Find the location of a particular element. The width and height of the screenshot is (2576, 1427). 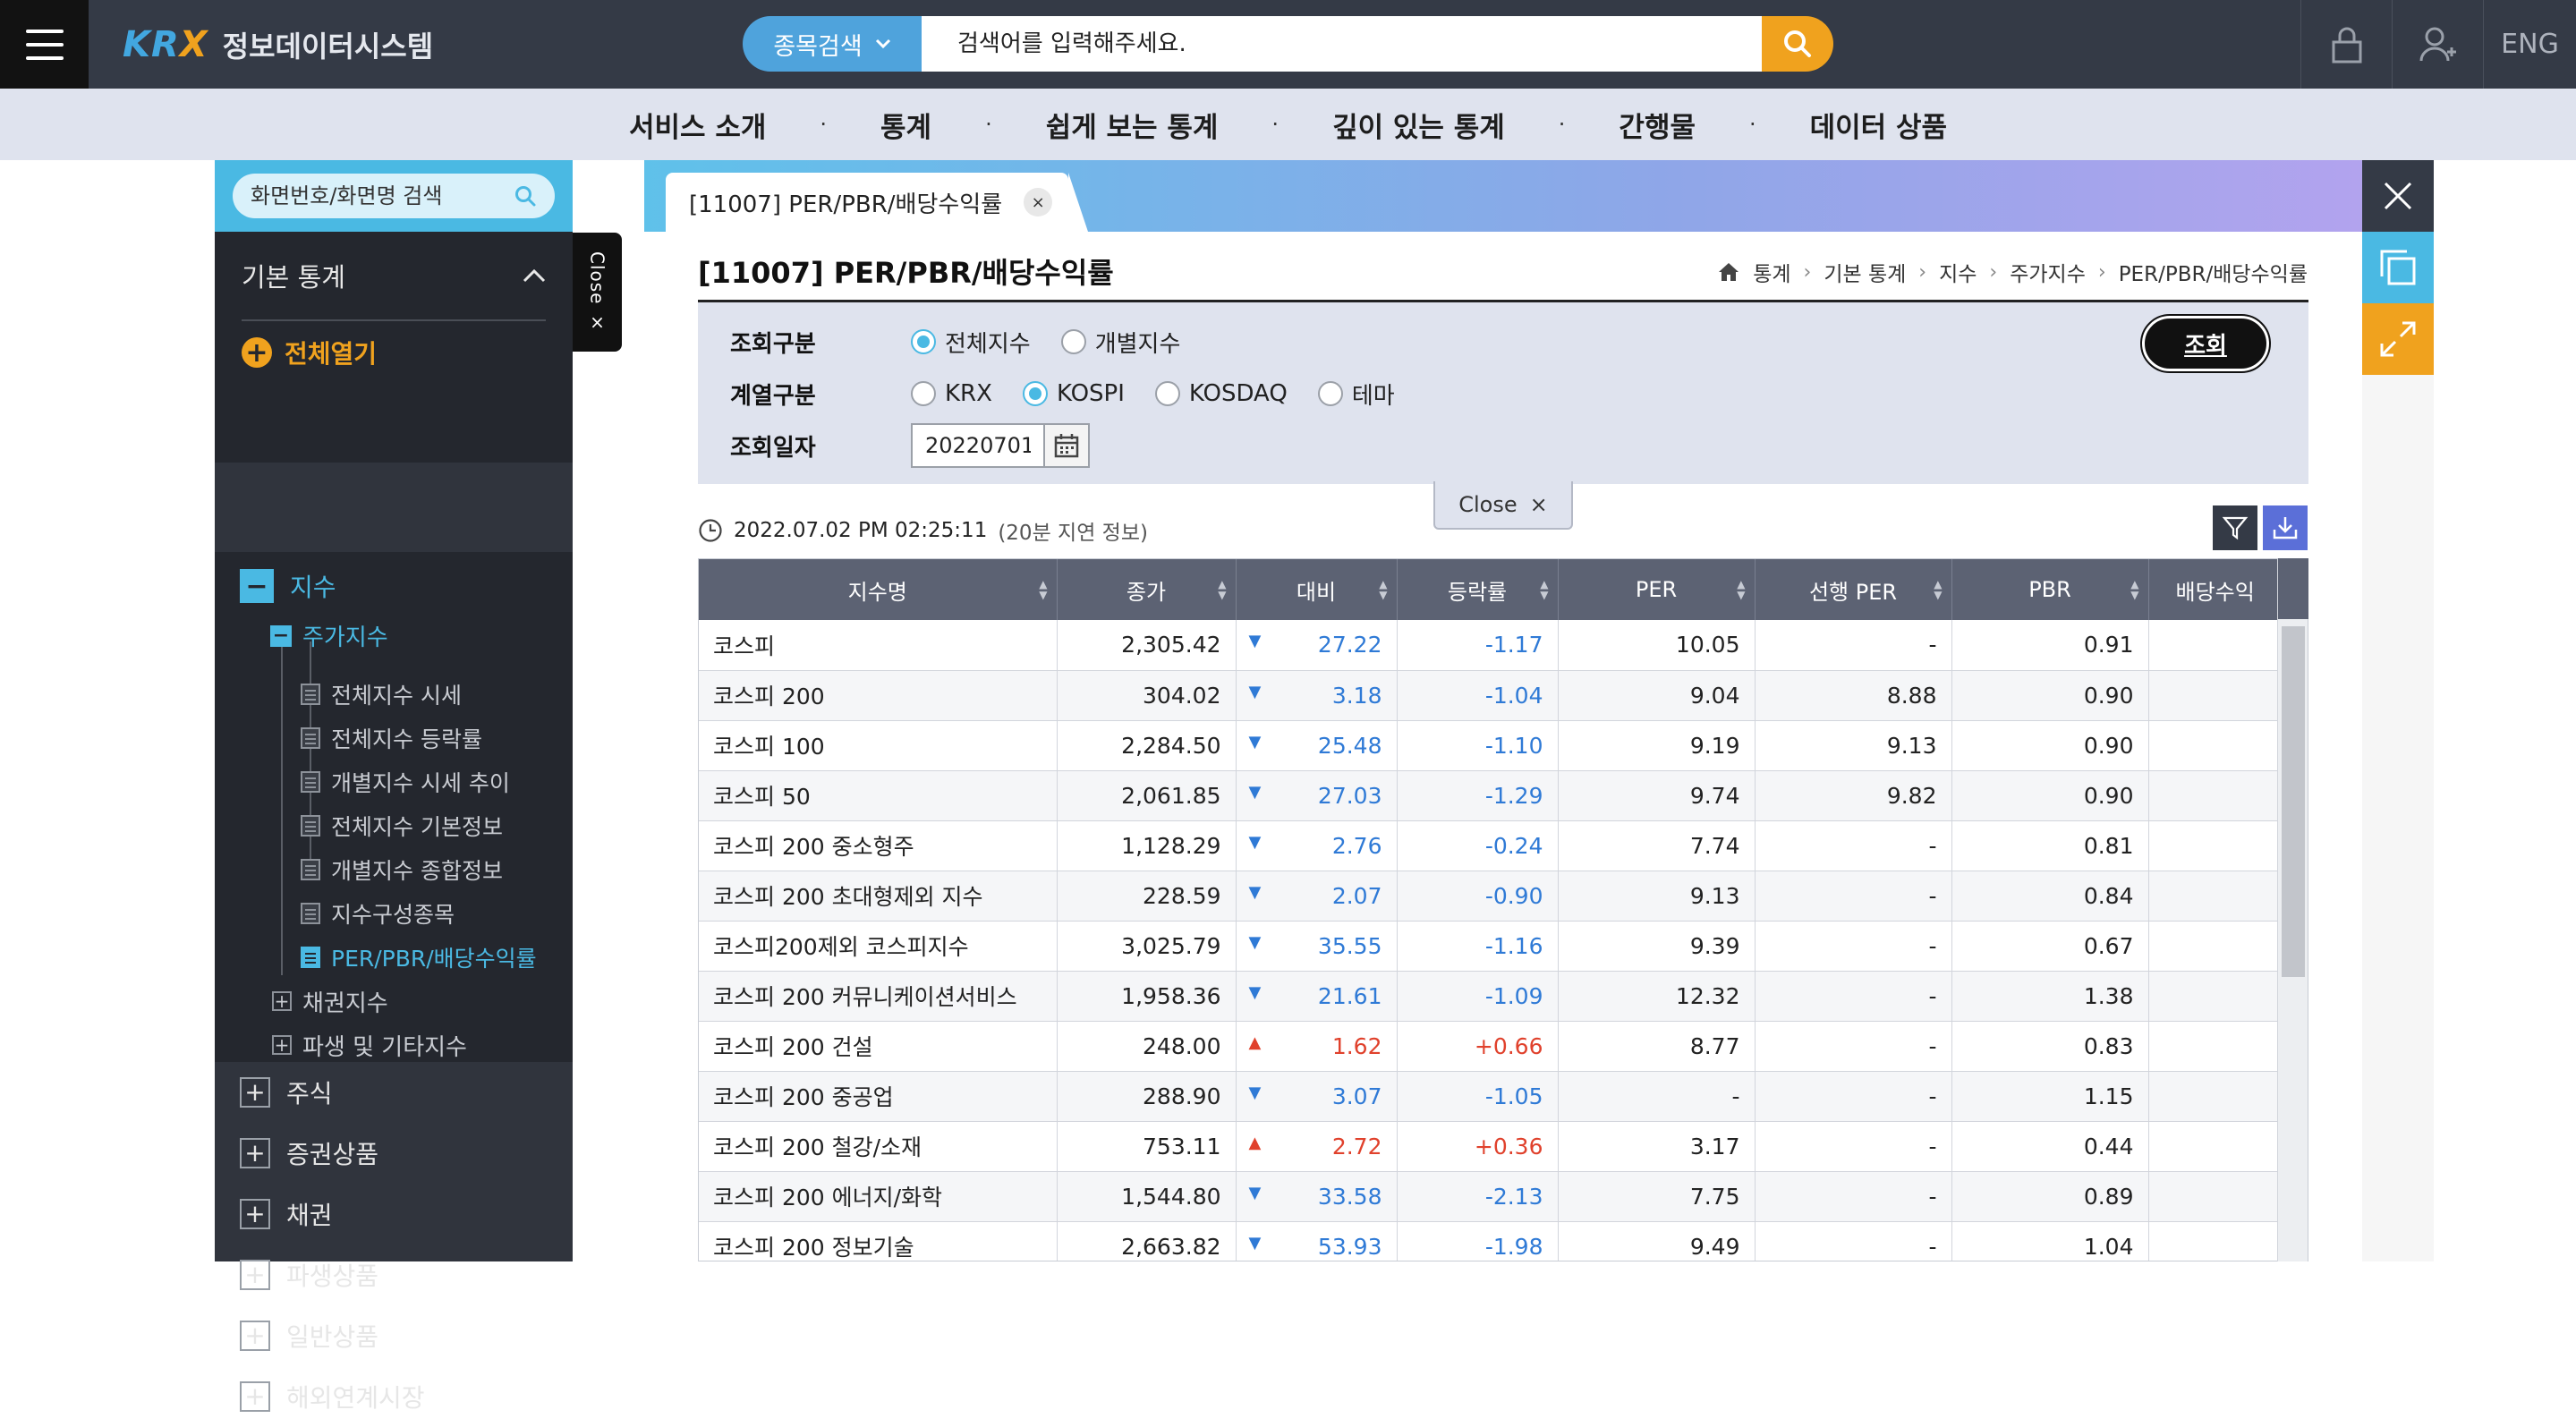

cell-forward-per: - is located at coordinates (1853, 996).